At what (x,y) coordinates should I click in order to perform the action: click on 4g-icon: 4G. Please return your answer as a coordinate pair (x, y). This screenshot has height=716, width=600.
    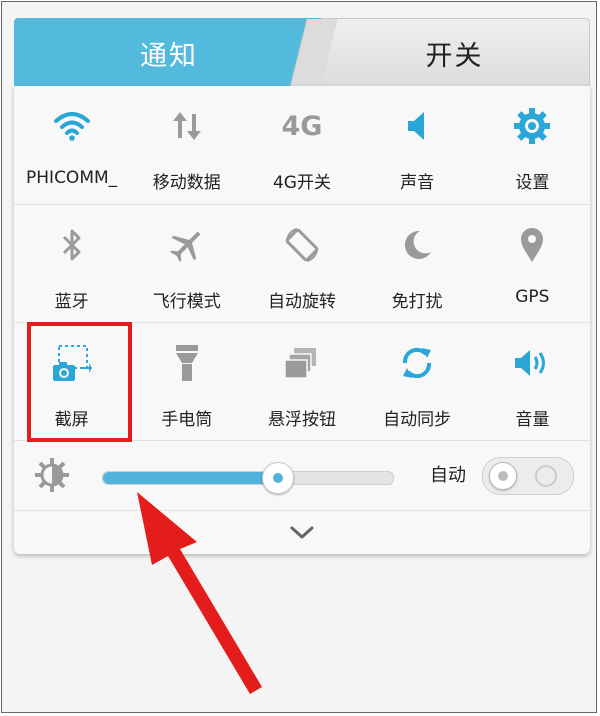
    Looking at the image, I should click on (301, 126).